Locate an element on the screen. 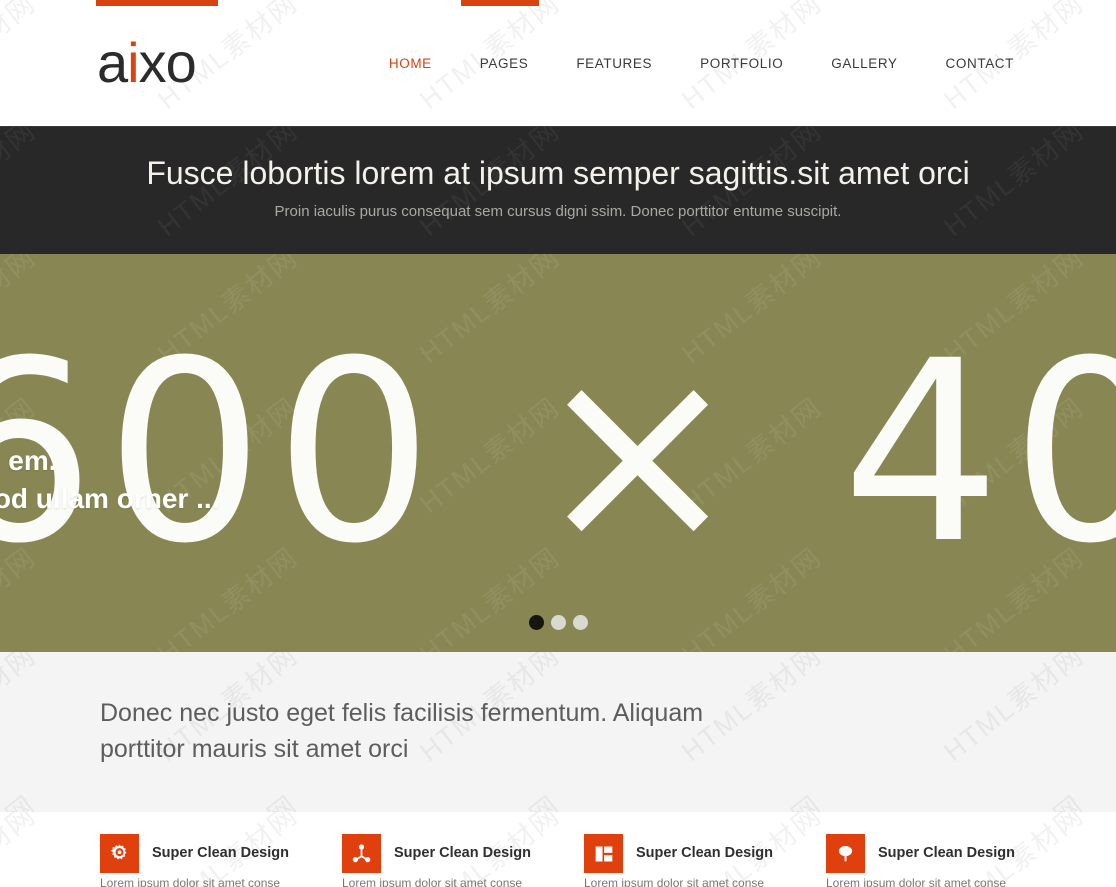  top-accent-stub-right is located at coordinates (500, 3).